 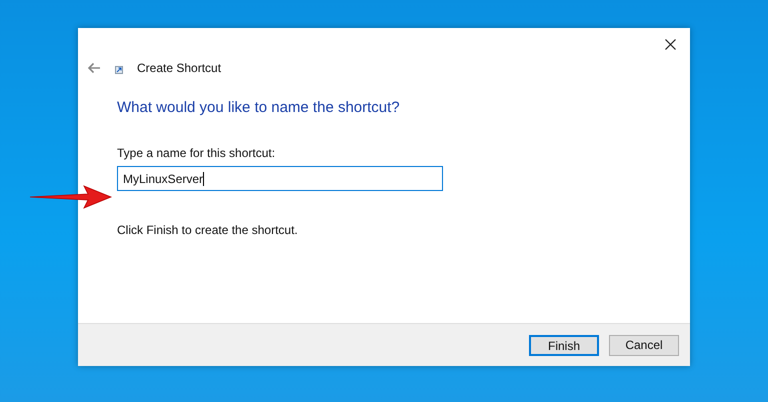 I want to click on dialog-button: Finish, so click(x=564, y=345).